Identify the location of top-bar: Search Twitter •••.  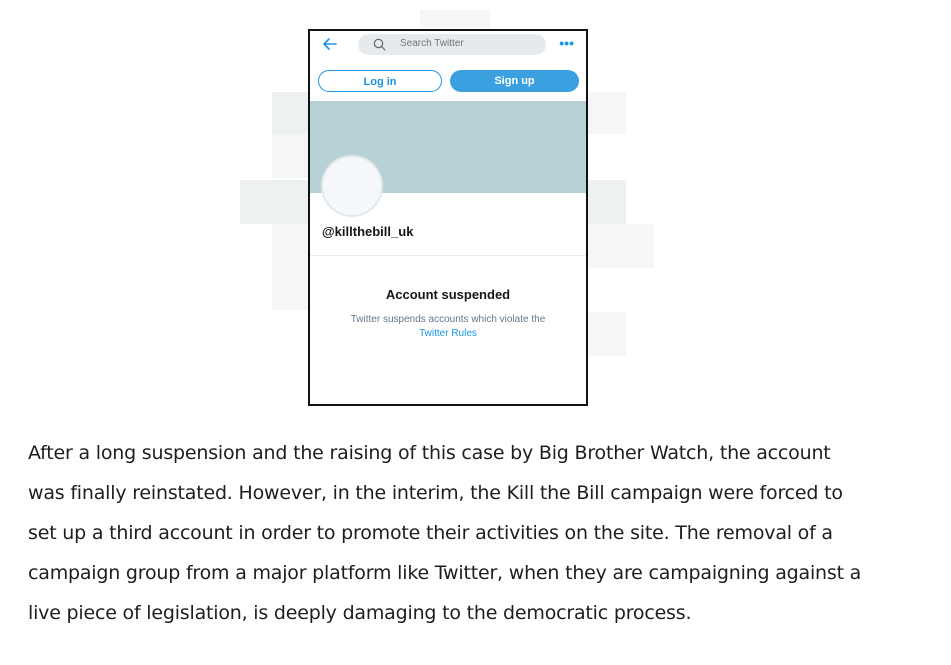
(448, 45).